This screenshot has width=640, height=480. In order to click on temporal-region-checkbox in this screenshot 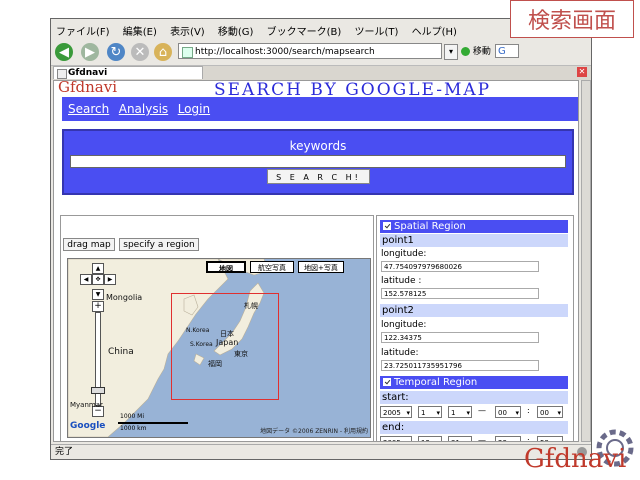, I will do `click(387, 382)`.